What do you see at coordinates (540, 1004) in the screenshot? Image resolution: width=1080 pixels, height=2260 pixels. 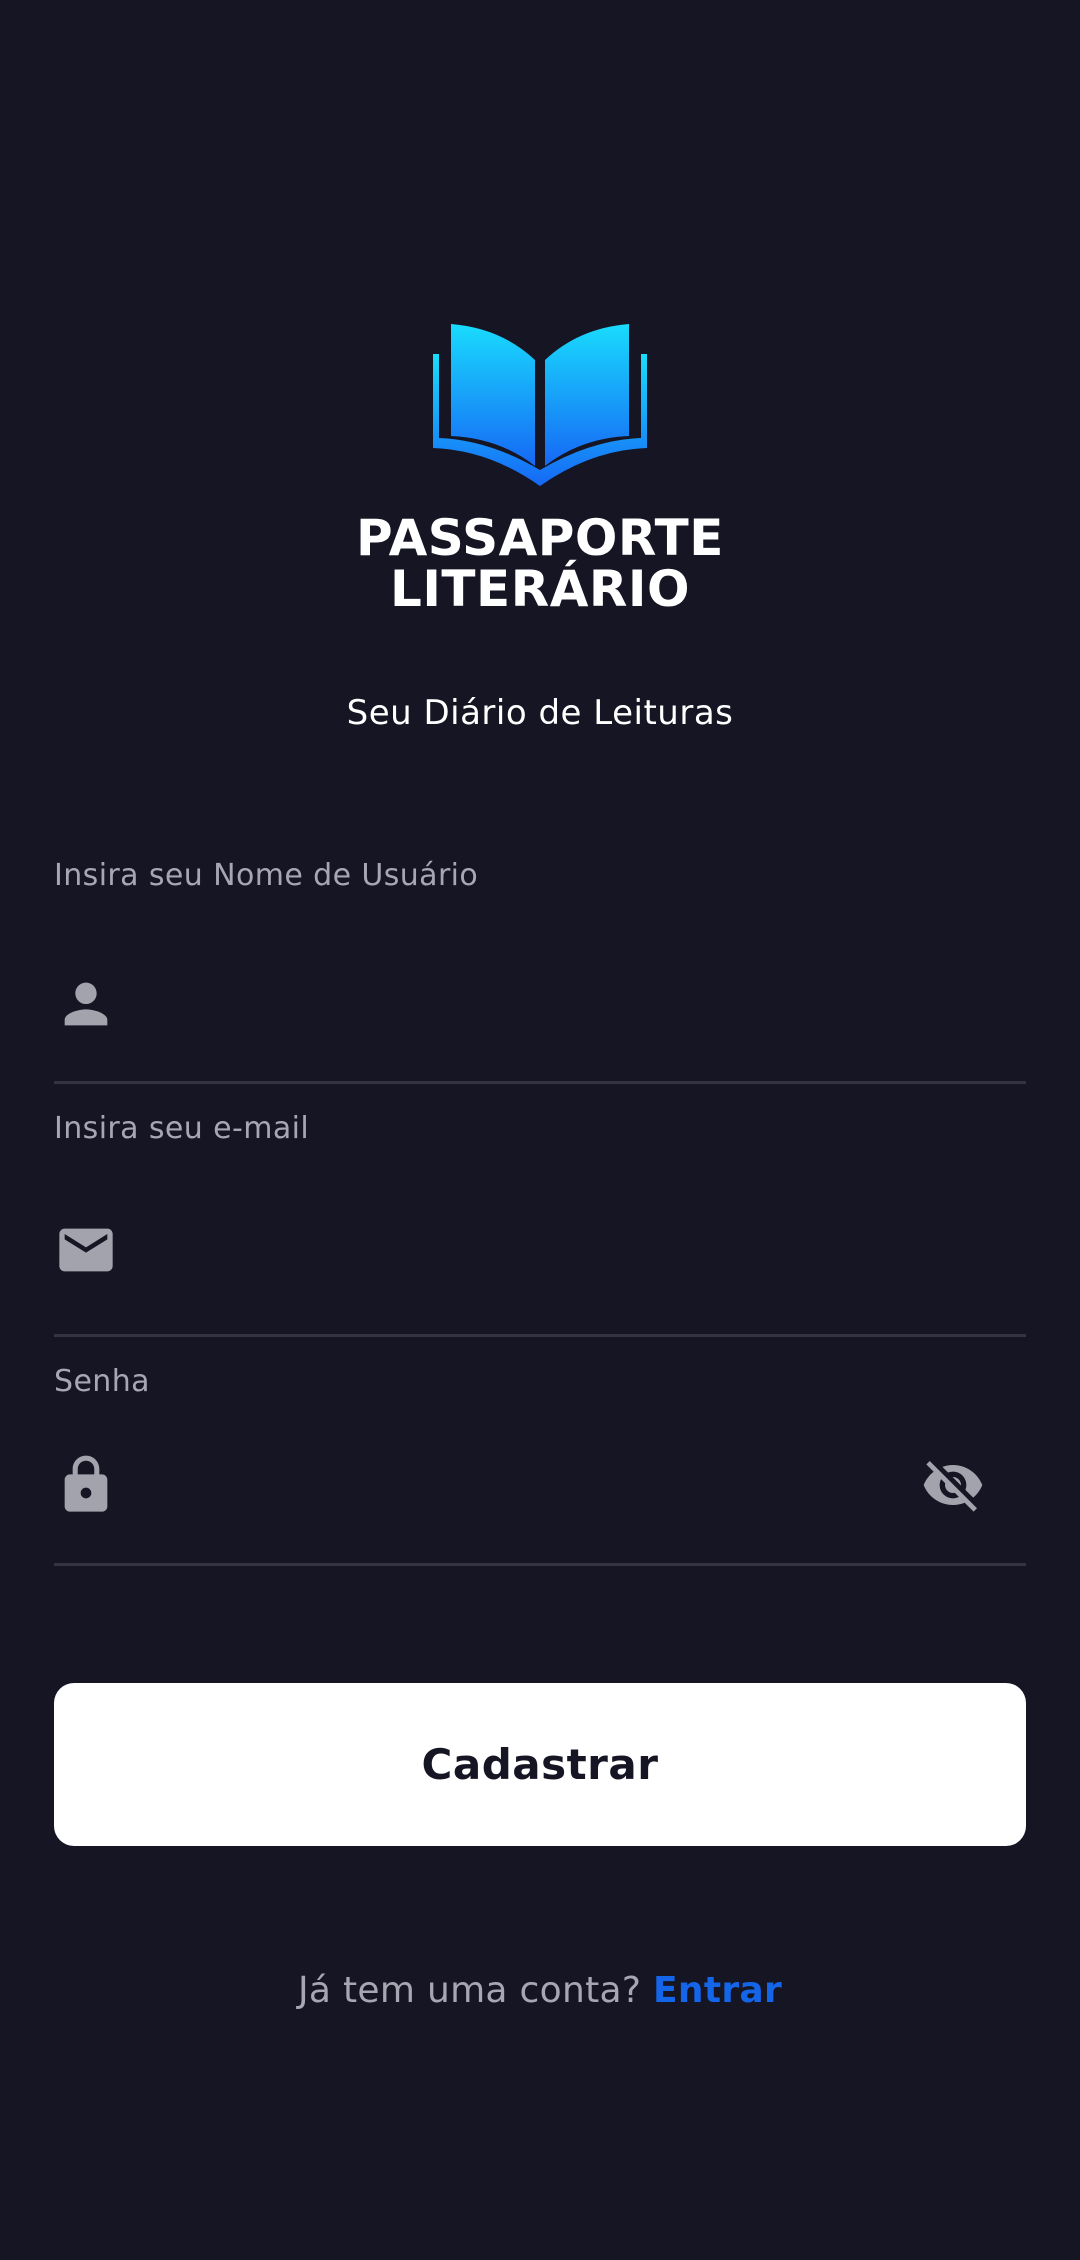 I see `username-field` at bounding box center [540, 1004].